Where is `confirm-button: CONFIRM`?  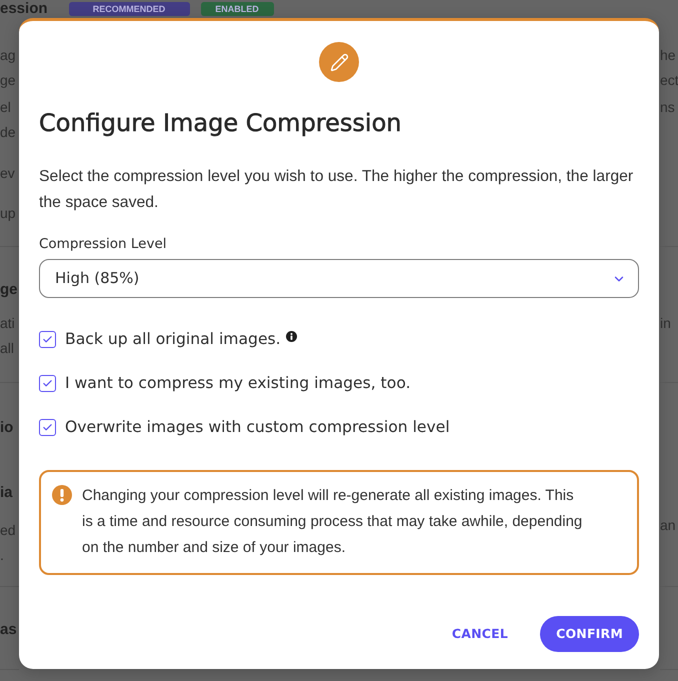
confirm-button: CONFIRM is located at coordinates (589, 634).